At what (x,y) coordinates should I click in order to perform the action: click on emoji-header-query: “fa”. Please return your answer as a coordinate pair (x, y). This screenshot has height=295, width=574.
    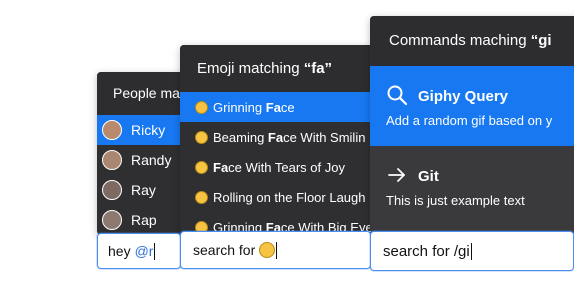
    Looking at the image, I should click on (318, 68).